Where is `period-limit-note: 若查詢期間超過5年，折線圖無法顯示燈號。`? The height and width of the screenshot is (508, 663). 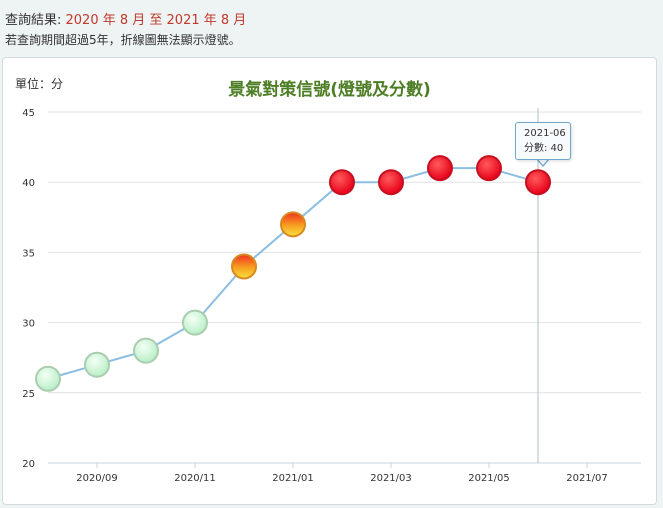 period-limit-note: 若查詢期間超過5年，折線圖無法顯示燈號。 is located at coordinates (123, 40).